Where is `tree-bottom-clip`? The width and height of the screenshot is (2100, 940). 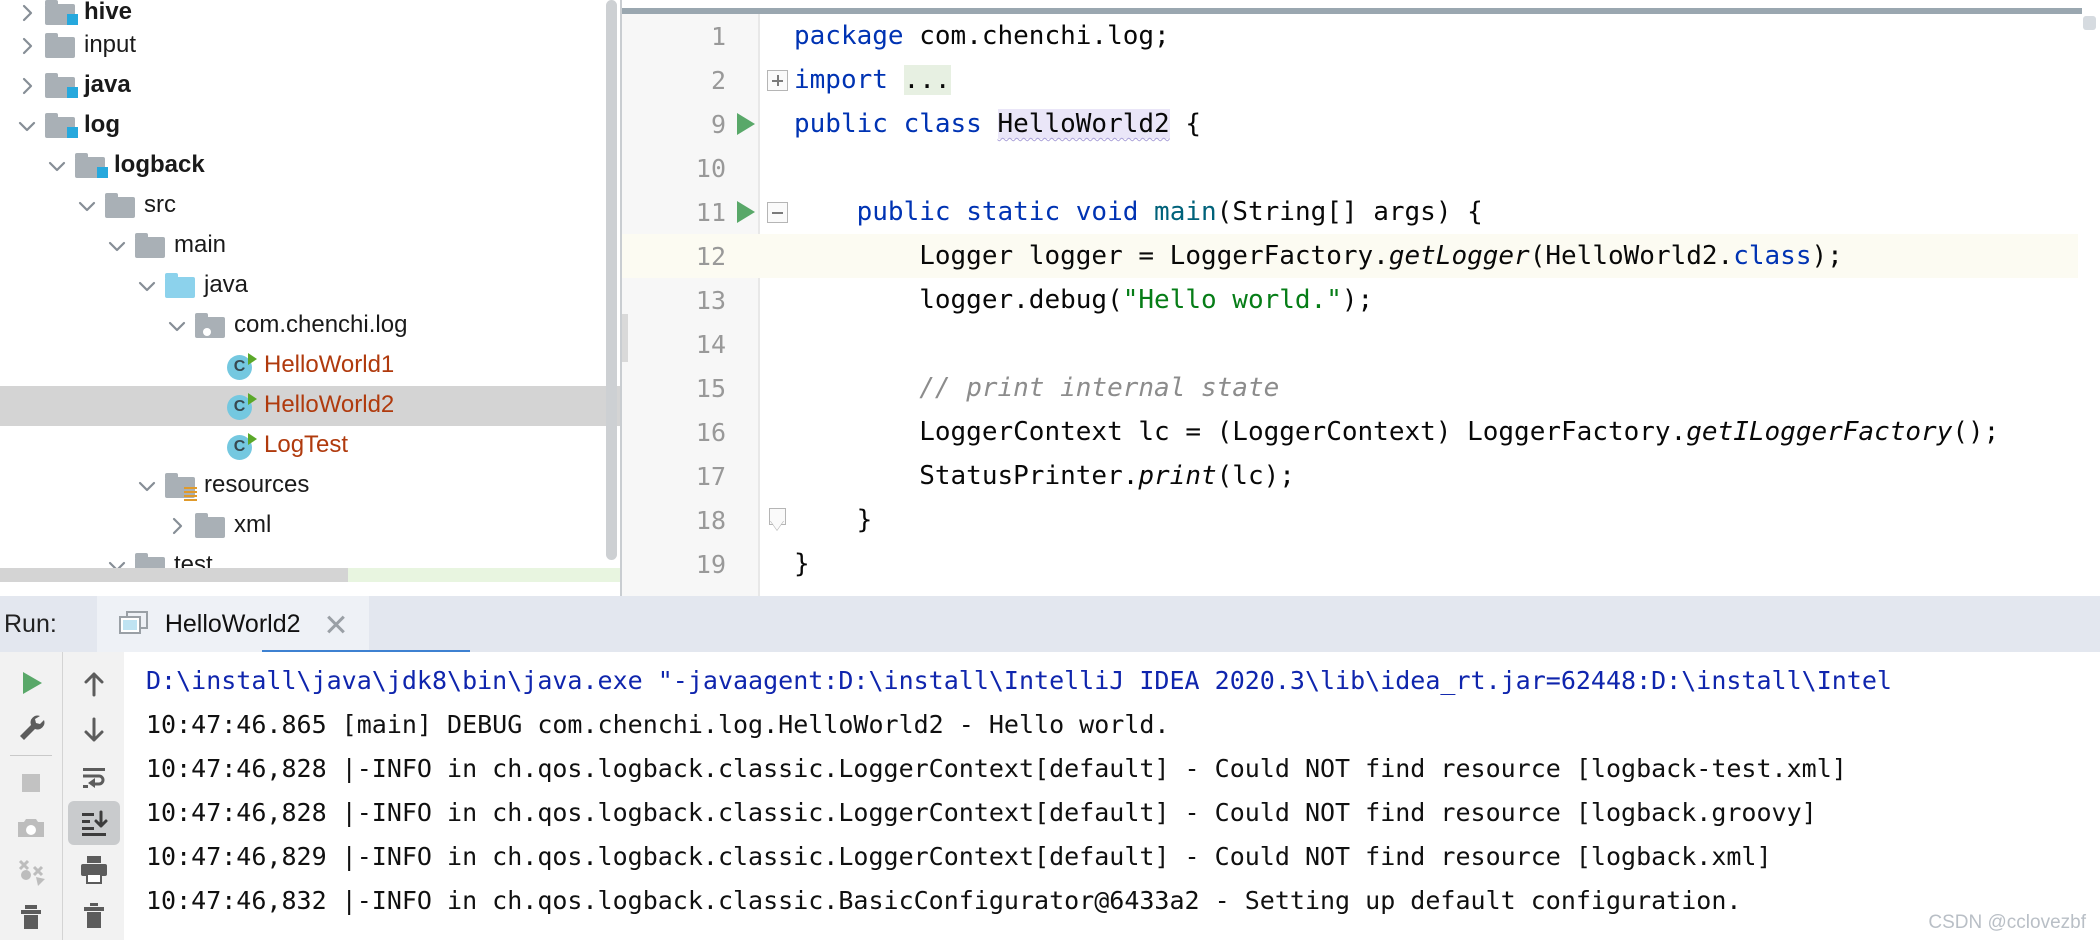
tree-bottom-clip is located at coordinates (310, 589).